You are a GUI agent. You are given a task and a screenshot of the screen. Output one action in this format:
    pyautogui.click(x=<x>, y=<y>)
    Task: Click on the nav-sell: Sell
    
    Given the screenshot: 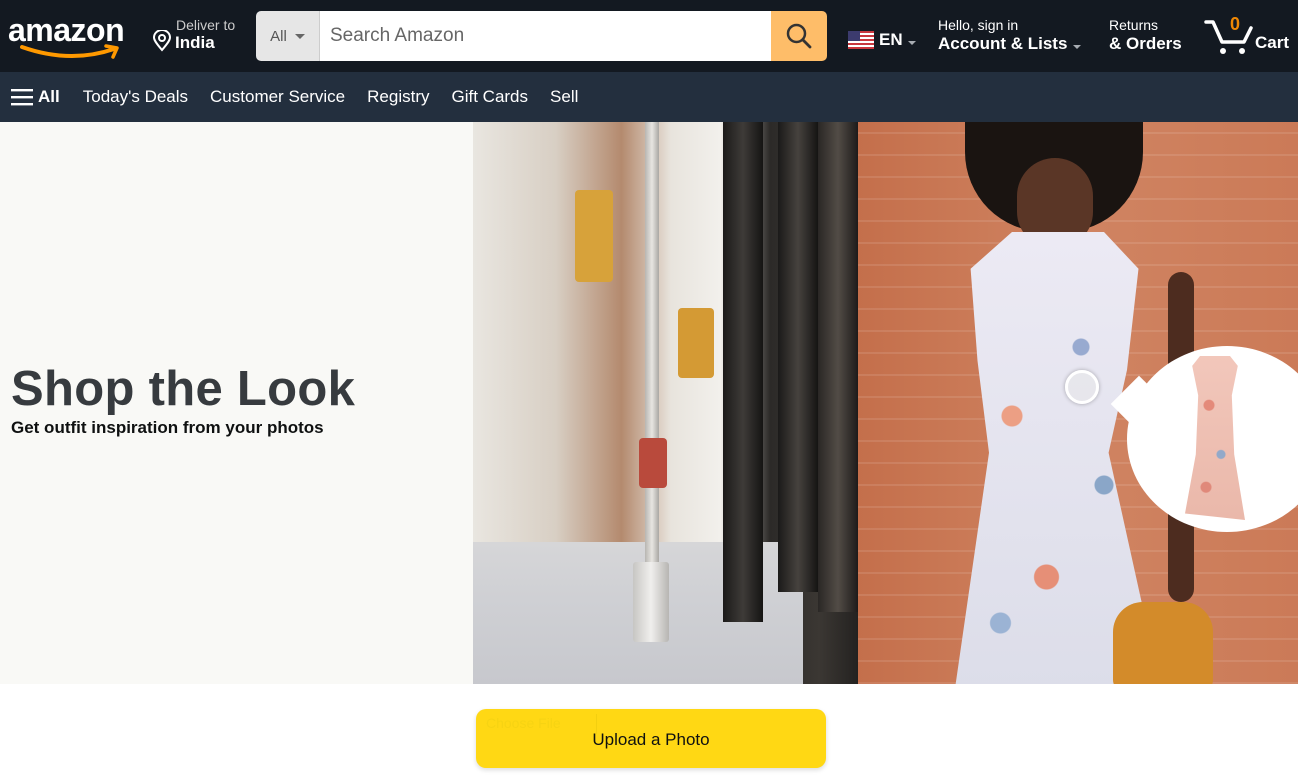 What is the action you would take?
    pyautogui.click(x=564, y=97)
    